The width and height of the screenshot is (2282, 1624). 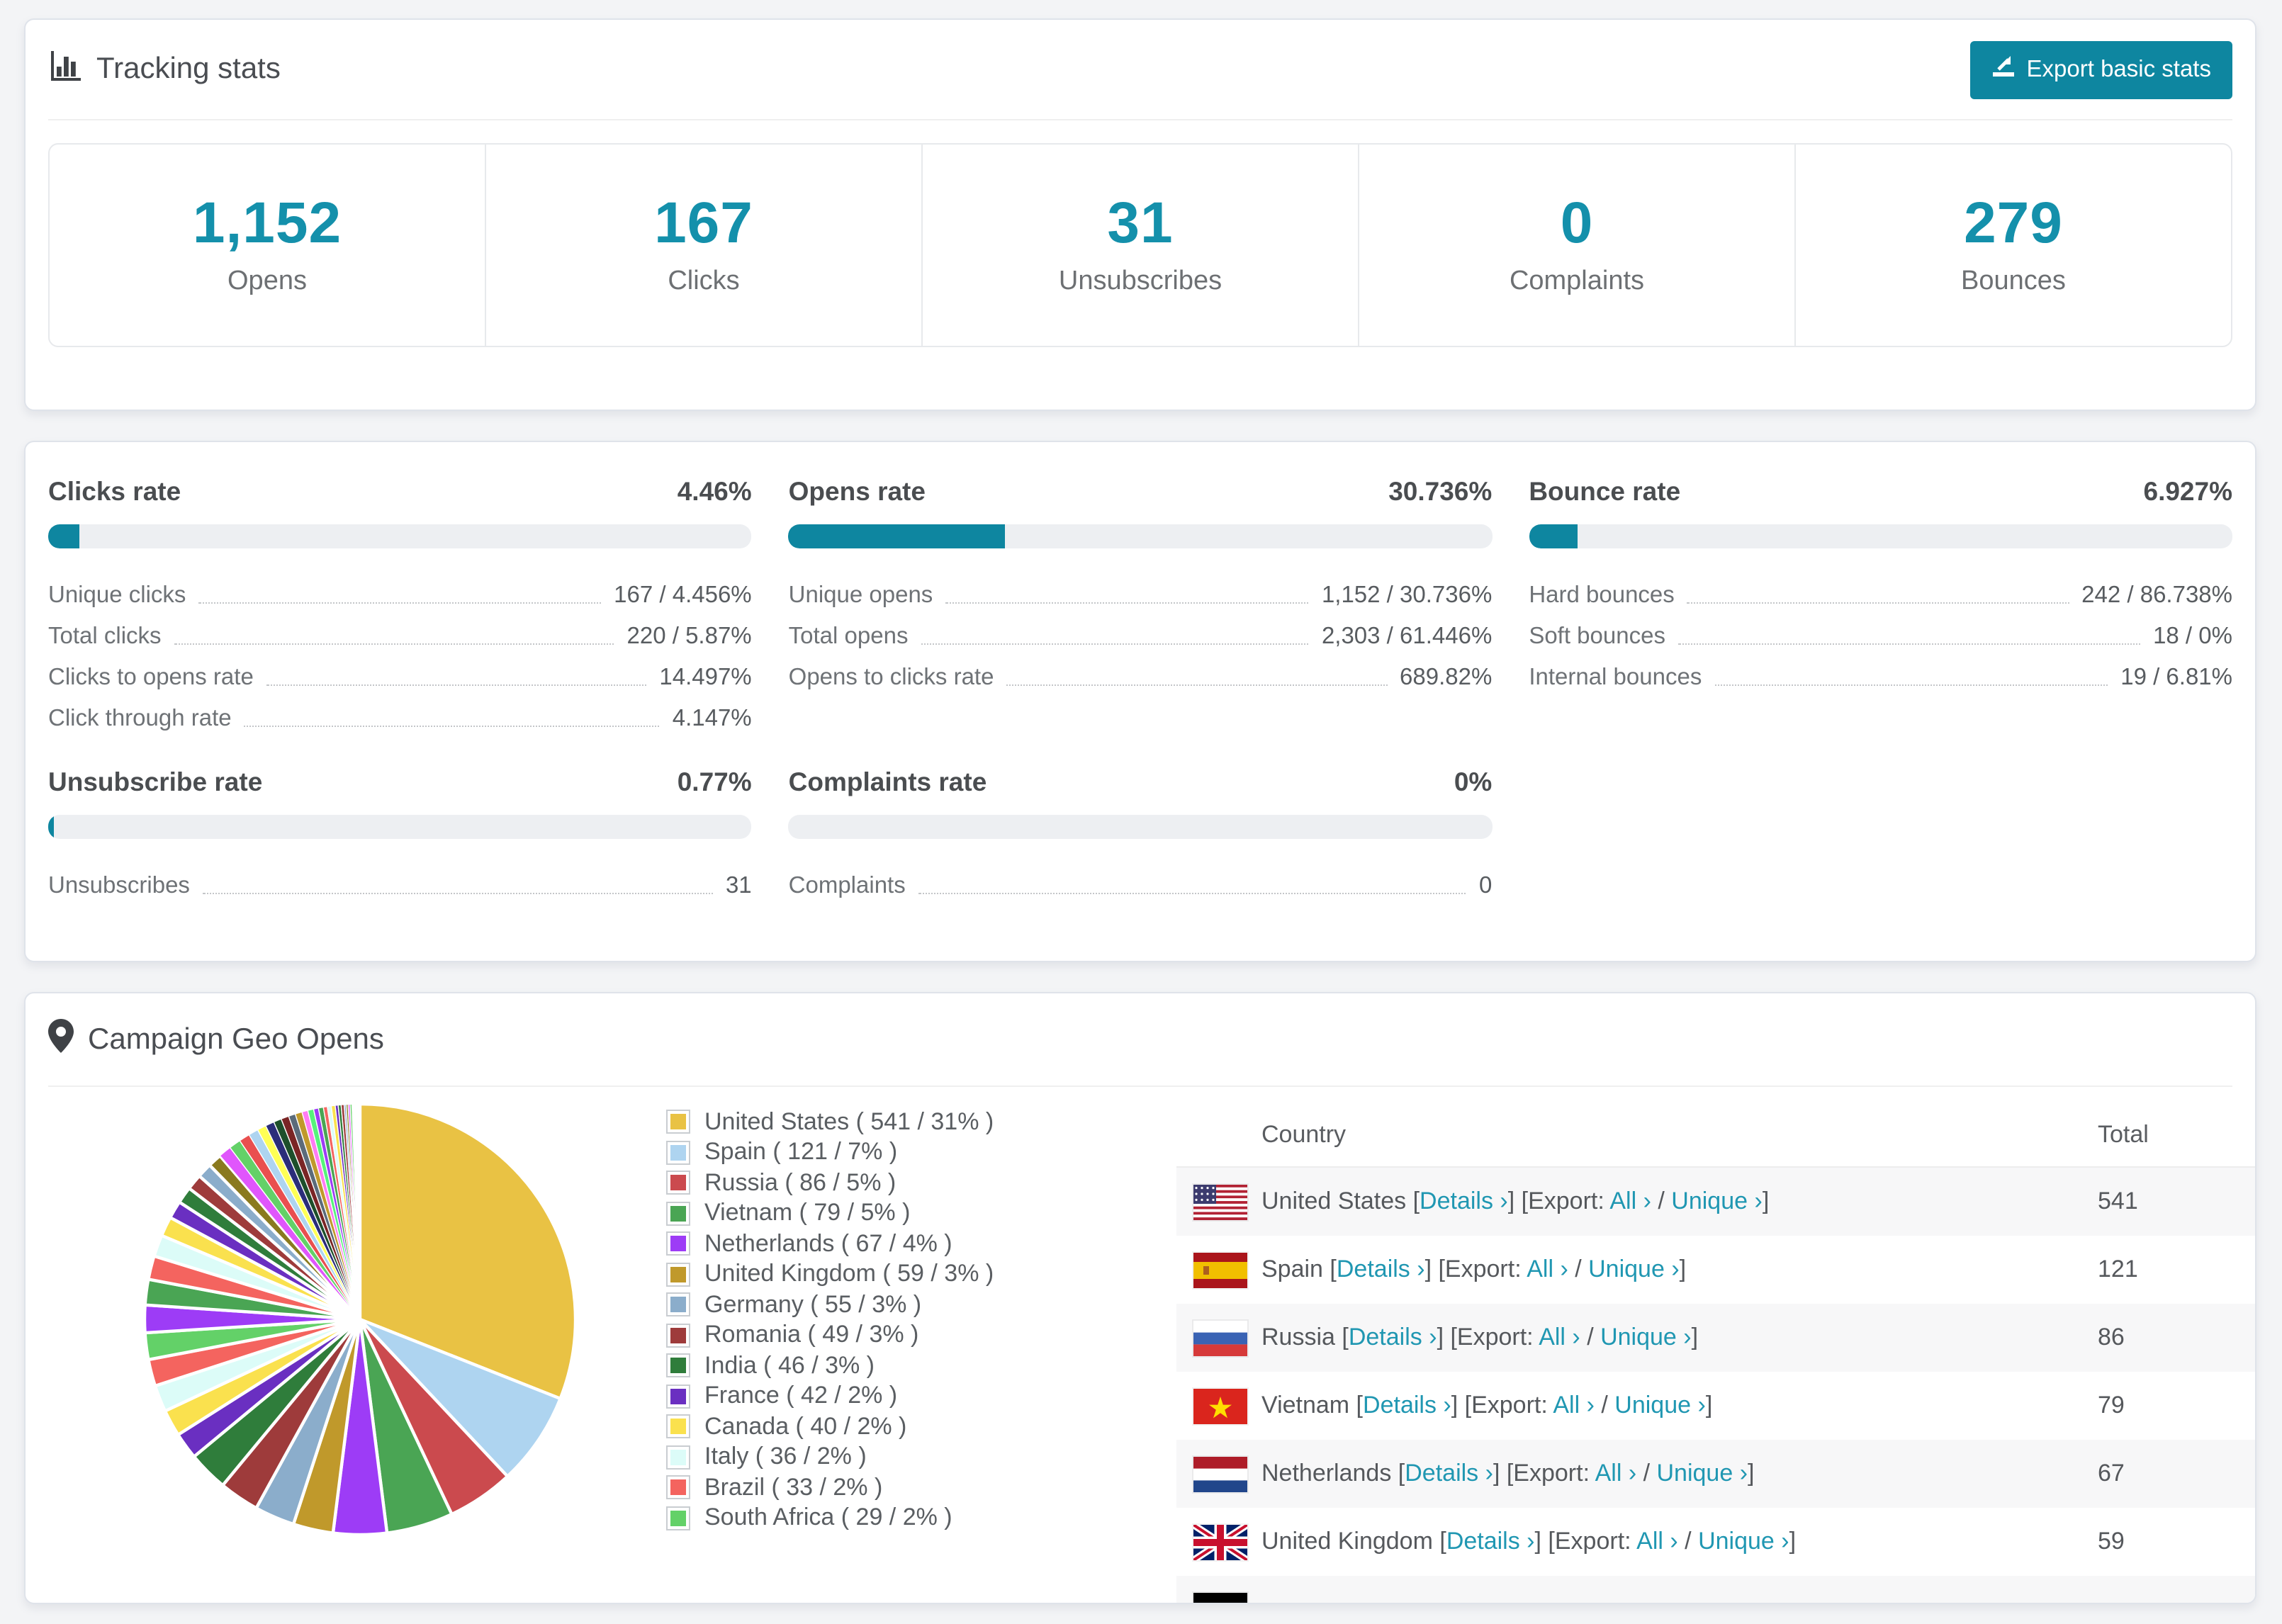 I want to click on legend-item: Italy ( 36 / 2% ), so click(x=879, y=1457).